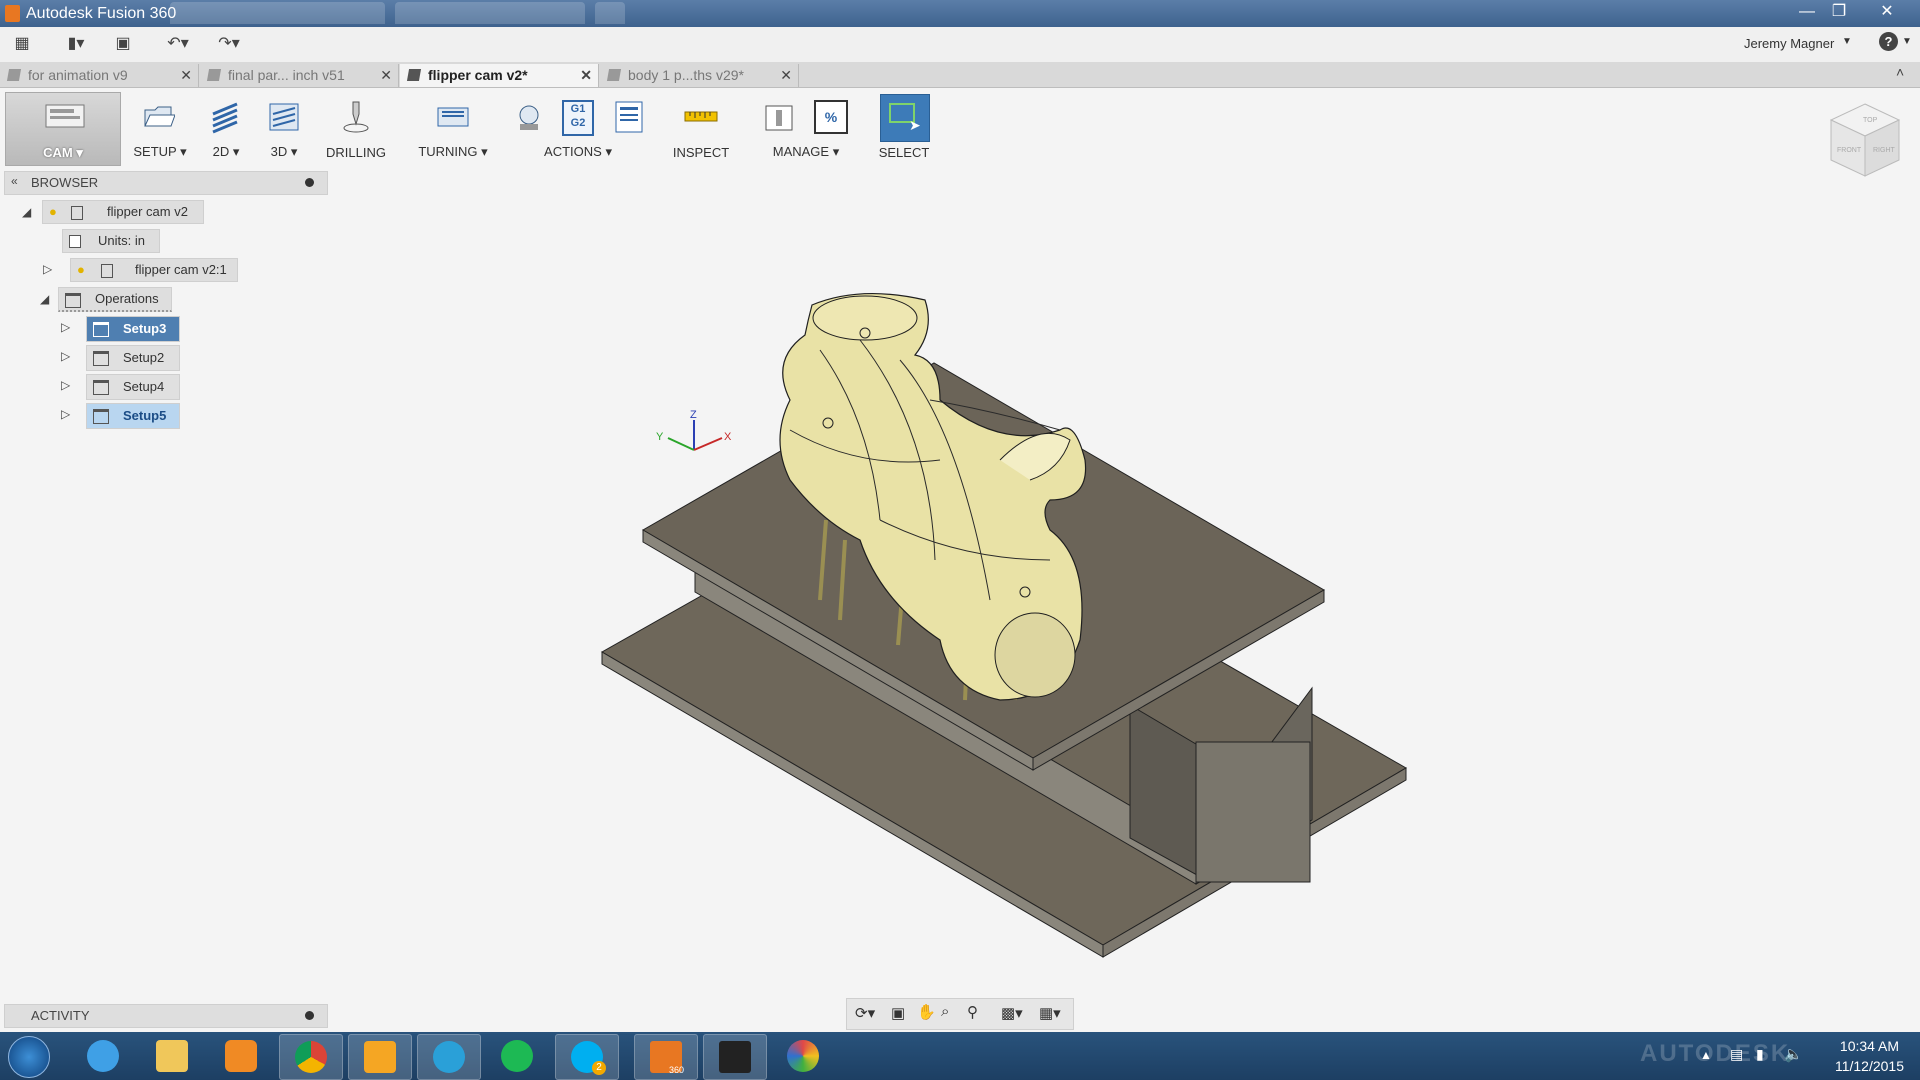 The image size is (1920, 1080). Describe the element at coordinates (22, 44) in the screenshot. I see `data-panel-grid-icon: ▦` at that location.